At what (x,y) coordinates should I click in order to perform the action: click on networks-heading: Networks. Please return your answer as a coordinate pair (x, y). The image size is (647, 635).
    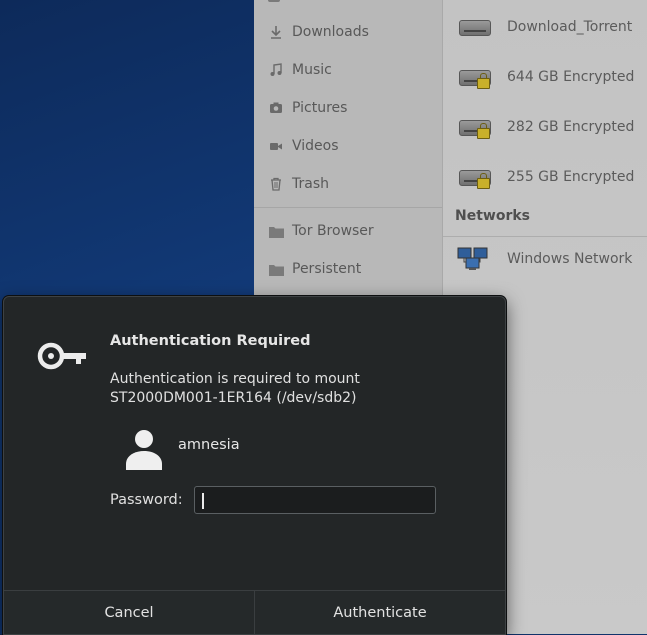
    Looking at the image, I should click on (493, 216).